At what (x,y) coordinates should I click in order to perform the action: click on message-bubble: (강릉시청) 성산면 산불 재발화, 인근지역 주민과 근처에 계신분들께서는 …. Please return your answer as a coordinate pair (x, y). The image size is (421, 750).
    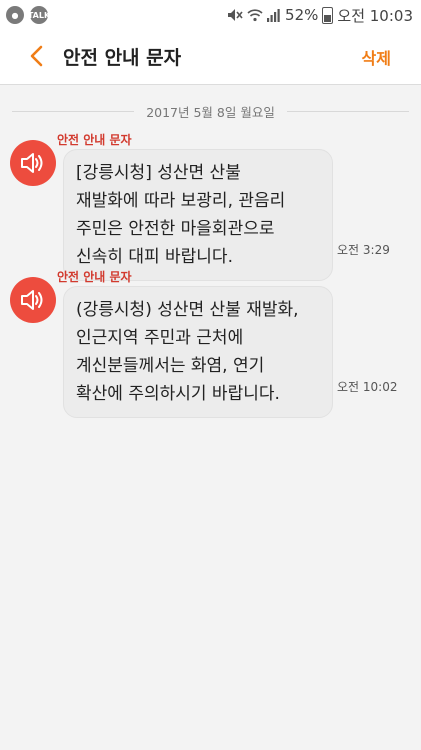
    Looking at the image, I should click on (198, 352).